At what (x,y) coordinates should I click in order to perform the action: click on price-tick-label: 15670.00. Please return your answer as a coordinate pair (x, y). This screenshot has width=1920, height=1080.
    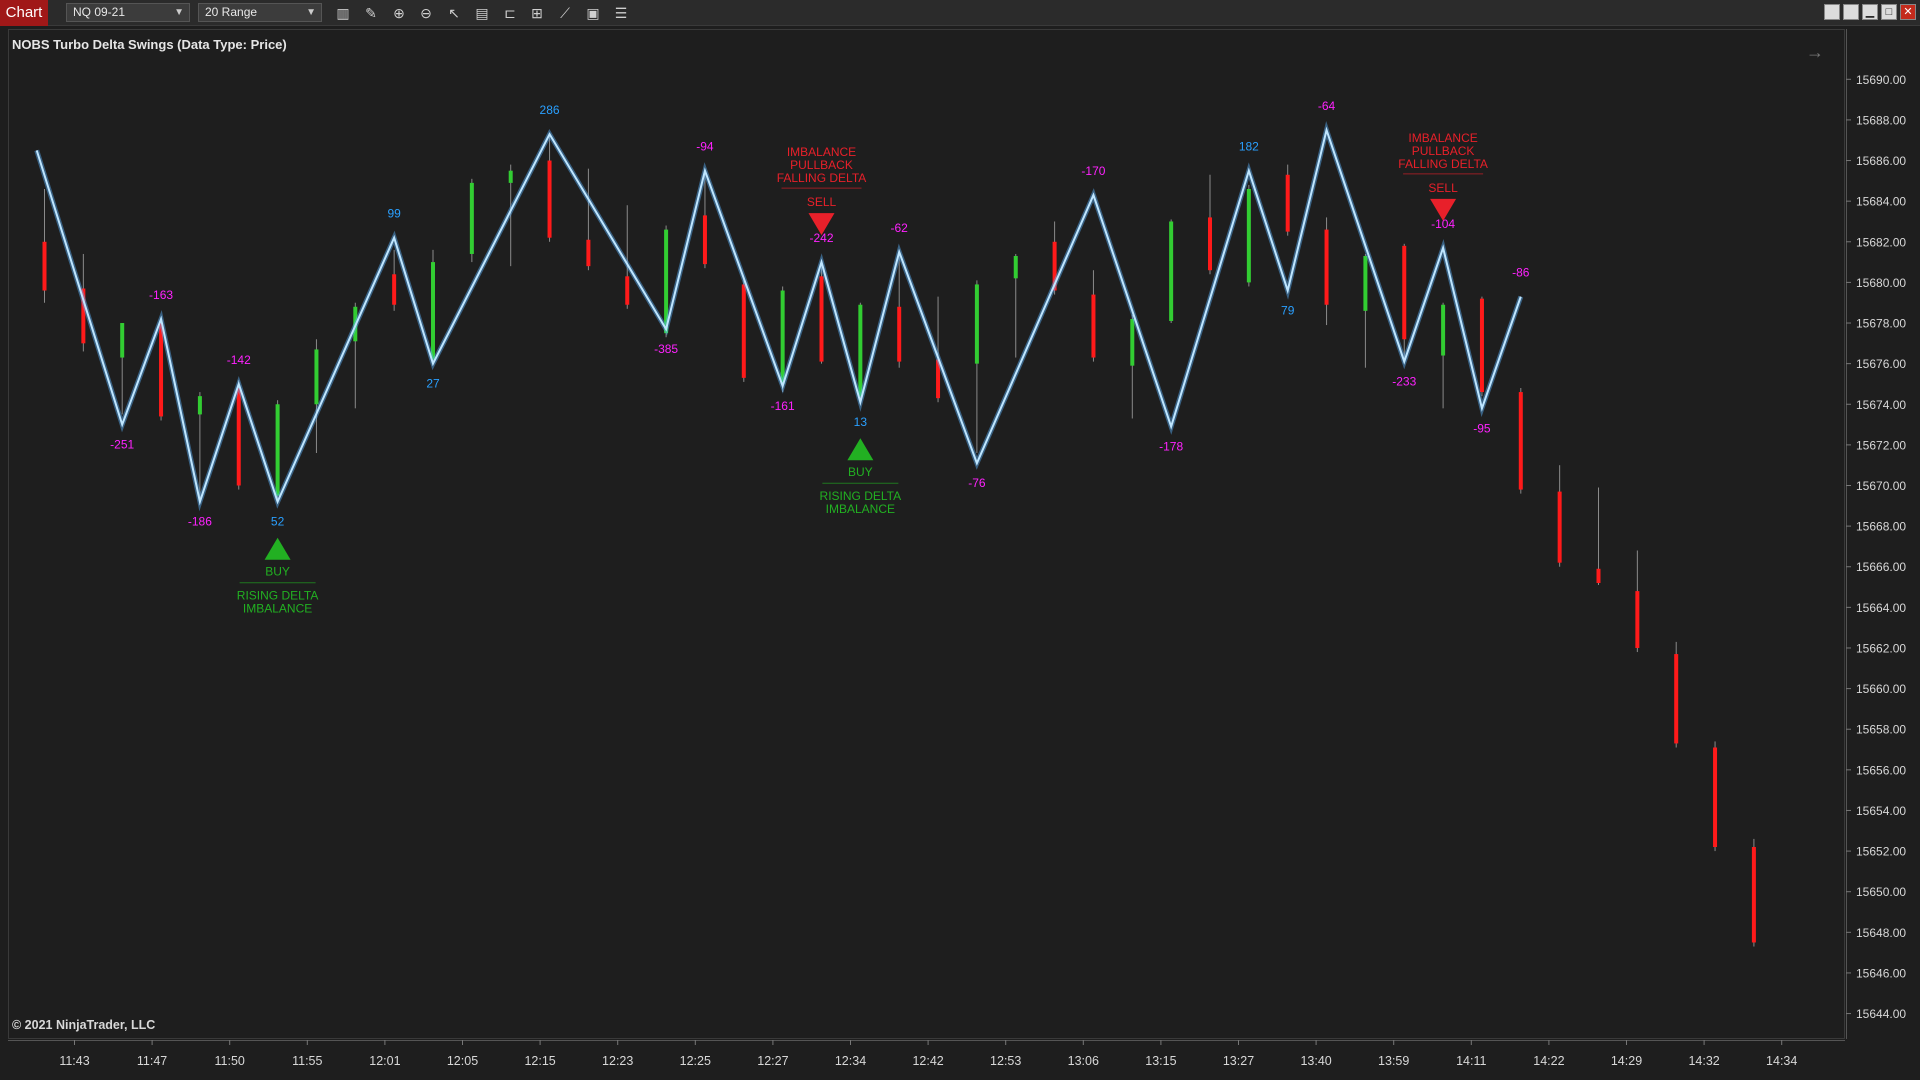
    Looking at the image, I should click on (1881, 486).